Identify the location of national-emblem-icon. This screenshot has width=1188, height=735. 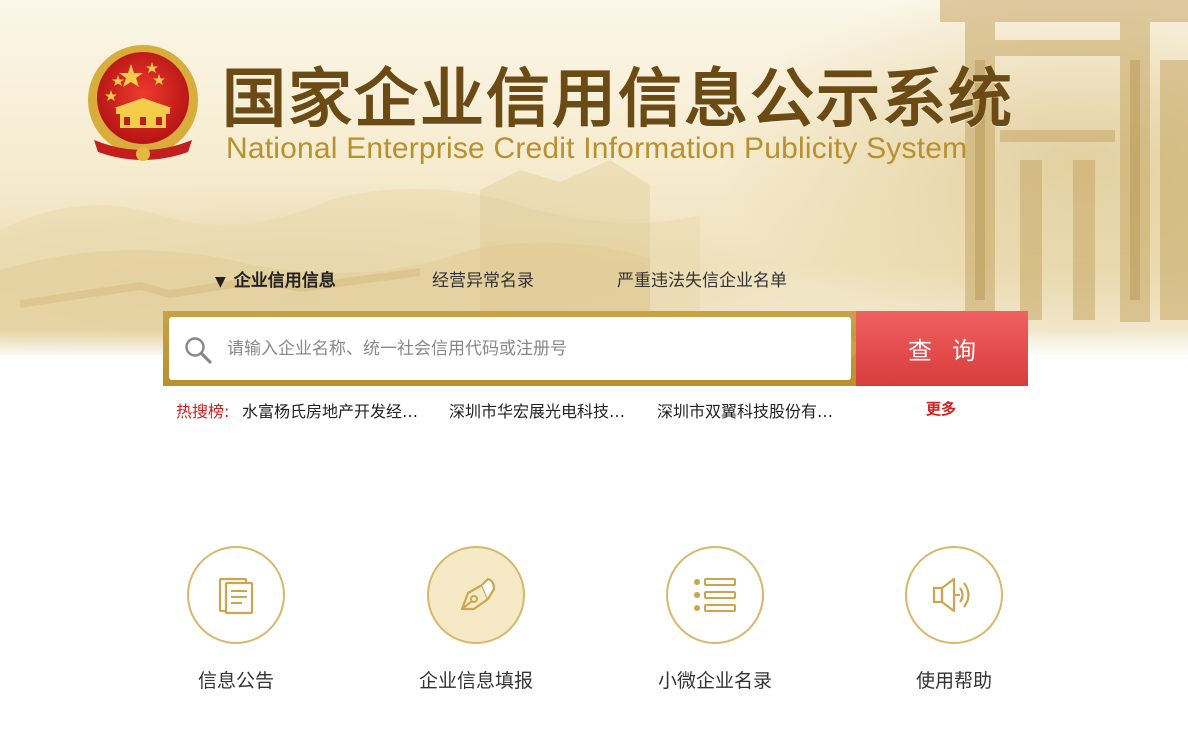
(143, 103).